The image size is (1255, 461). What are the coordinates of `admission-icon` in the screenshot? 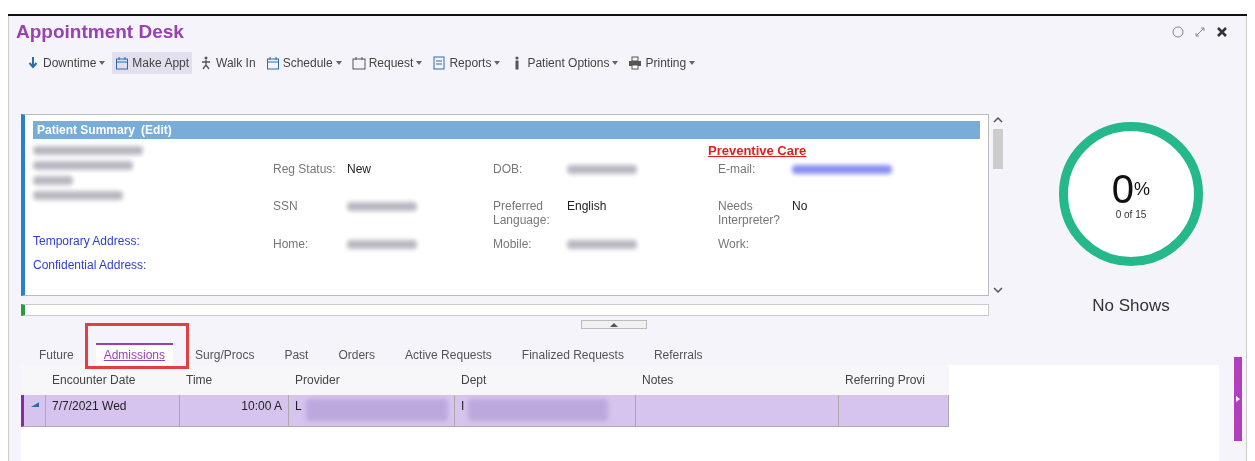 It's located at (34, 404).